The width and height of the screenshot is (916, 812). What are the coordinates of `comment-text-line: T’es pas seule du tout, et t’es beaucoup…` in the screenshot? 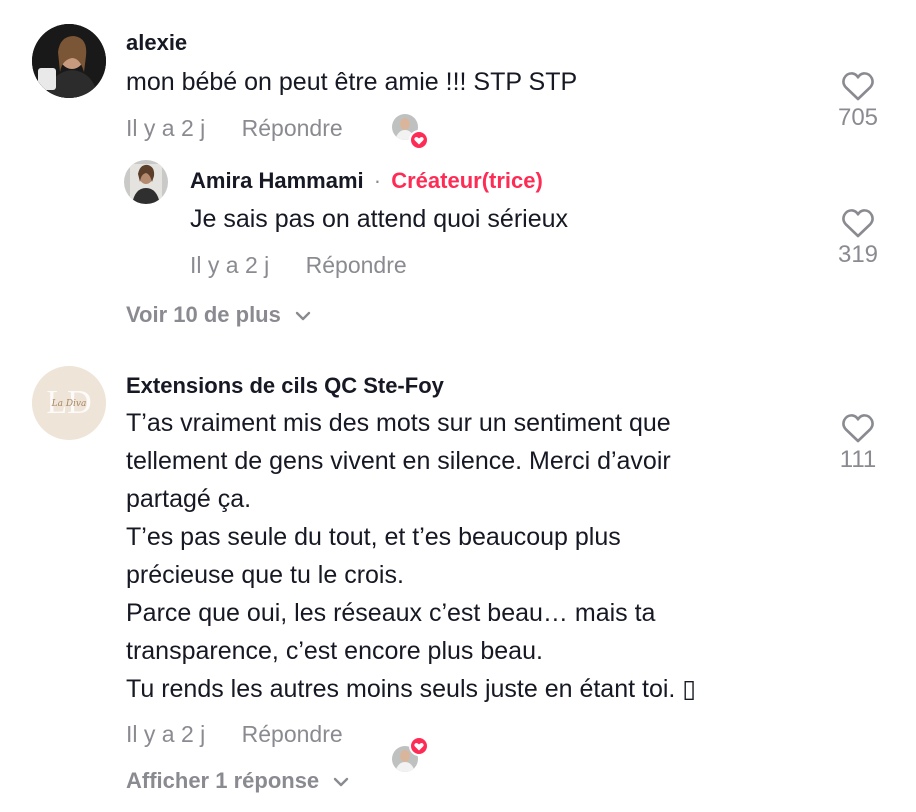 It's located at (373, 537).